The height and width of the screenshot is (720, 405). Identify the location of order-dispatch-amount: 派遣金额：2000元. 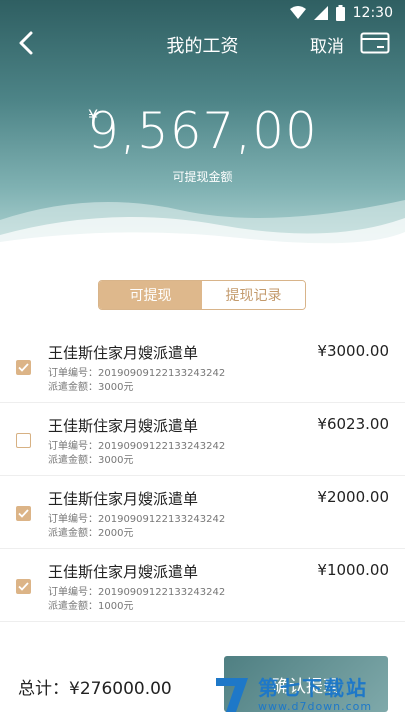
(91, 533).